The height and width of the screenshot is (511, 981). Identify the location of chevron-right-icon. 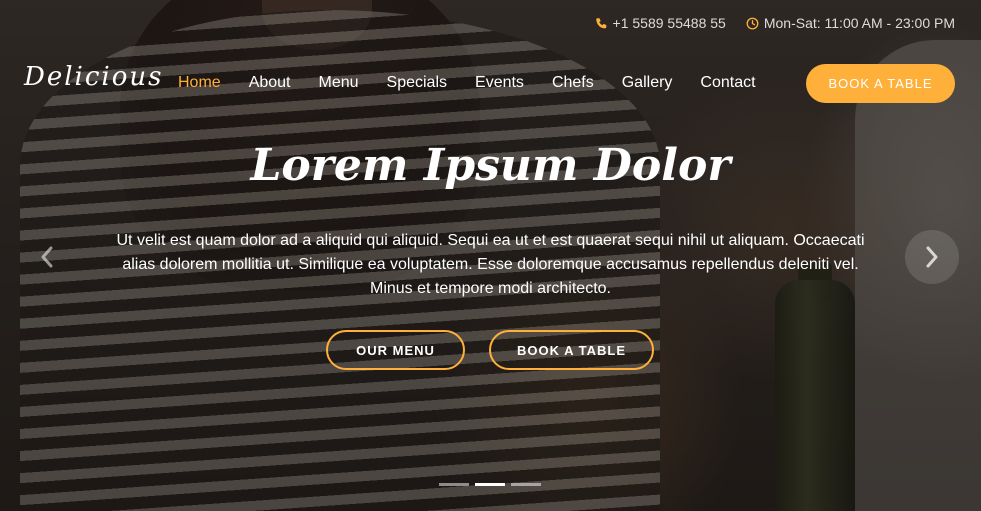
(932, 257).